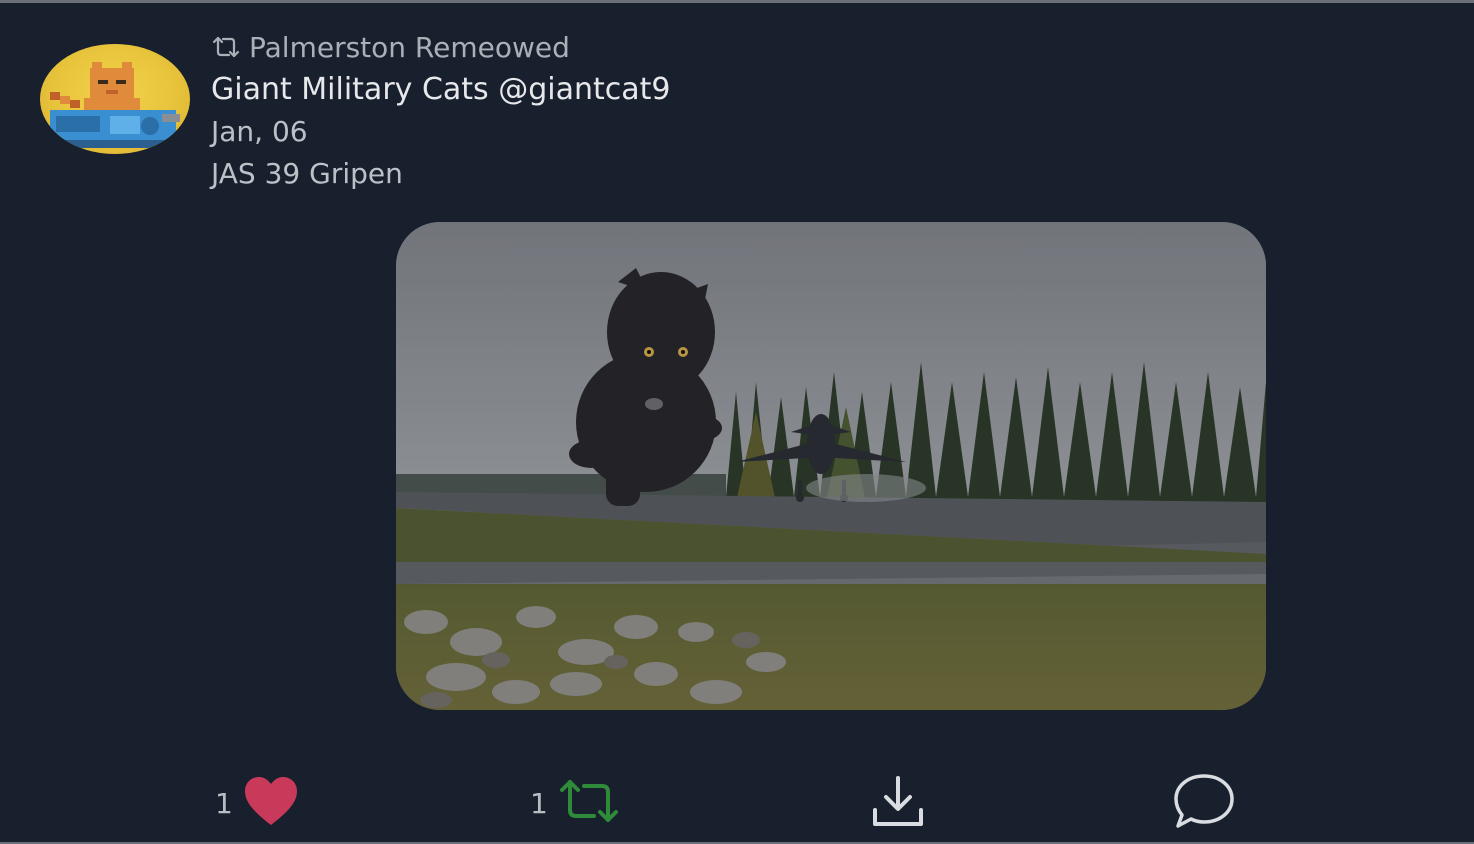 Image resolution: width=1474 pixels, height=844 pixels. I want to click on remeow-label: Palmerston Remeowed, so click(409, 47).